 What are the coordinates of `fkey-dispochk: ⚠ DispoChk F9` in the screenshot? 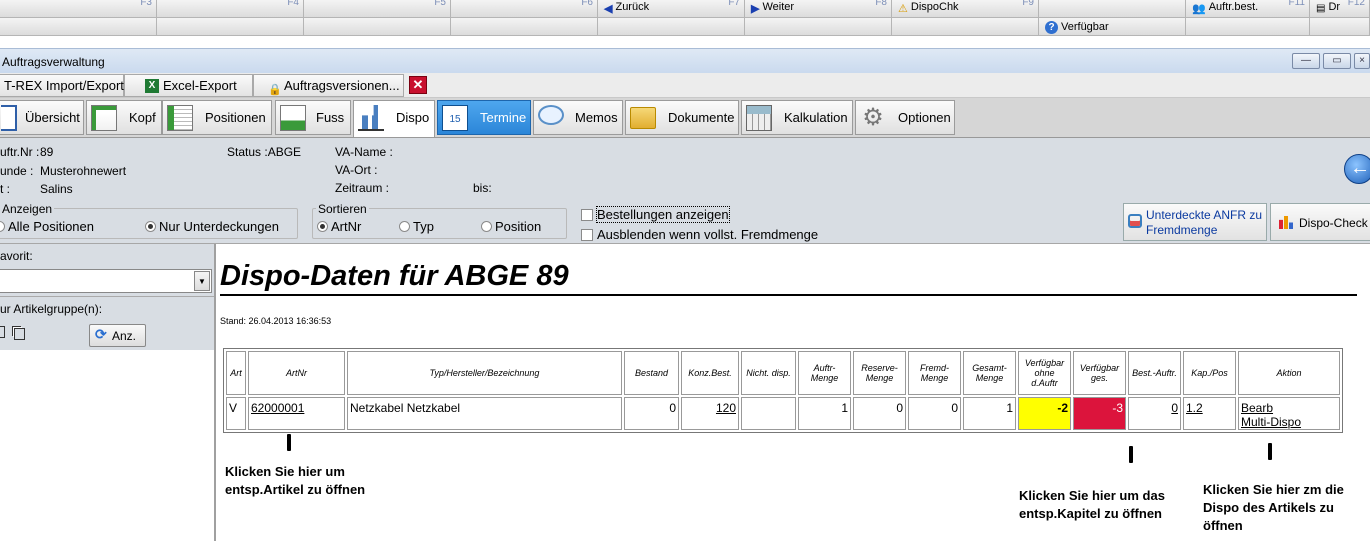 It's located at (965, 9).